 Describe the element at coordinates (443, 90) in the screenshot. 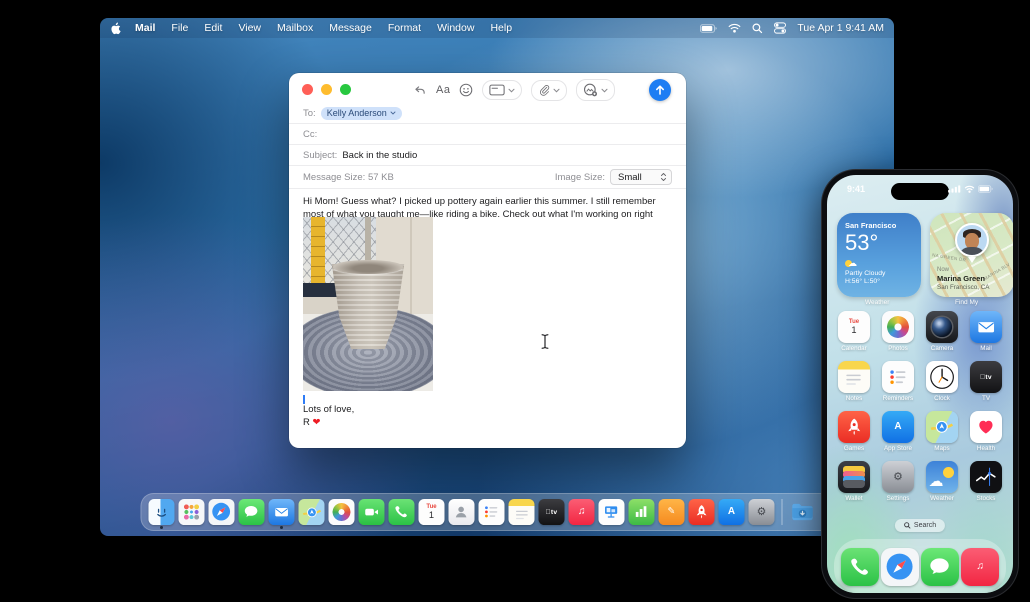

I see `format-button: Aa` at that location.